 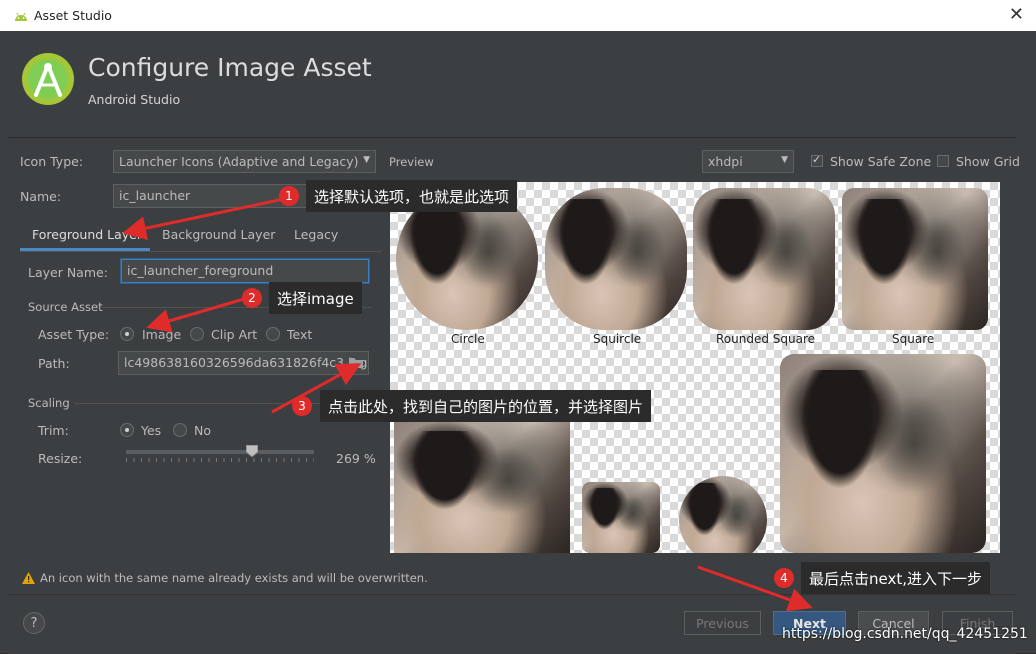 I want to click on annotation-4-badge: 4, so click(x=784, y=578).